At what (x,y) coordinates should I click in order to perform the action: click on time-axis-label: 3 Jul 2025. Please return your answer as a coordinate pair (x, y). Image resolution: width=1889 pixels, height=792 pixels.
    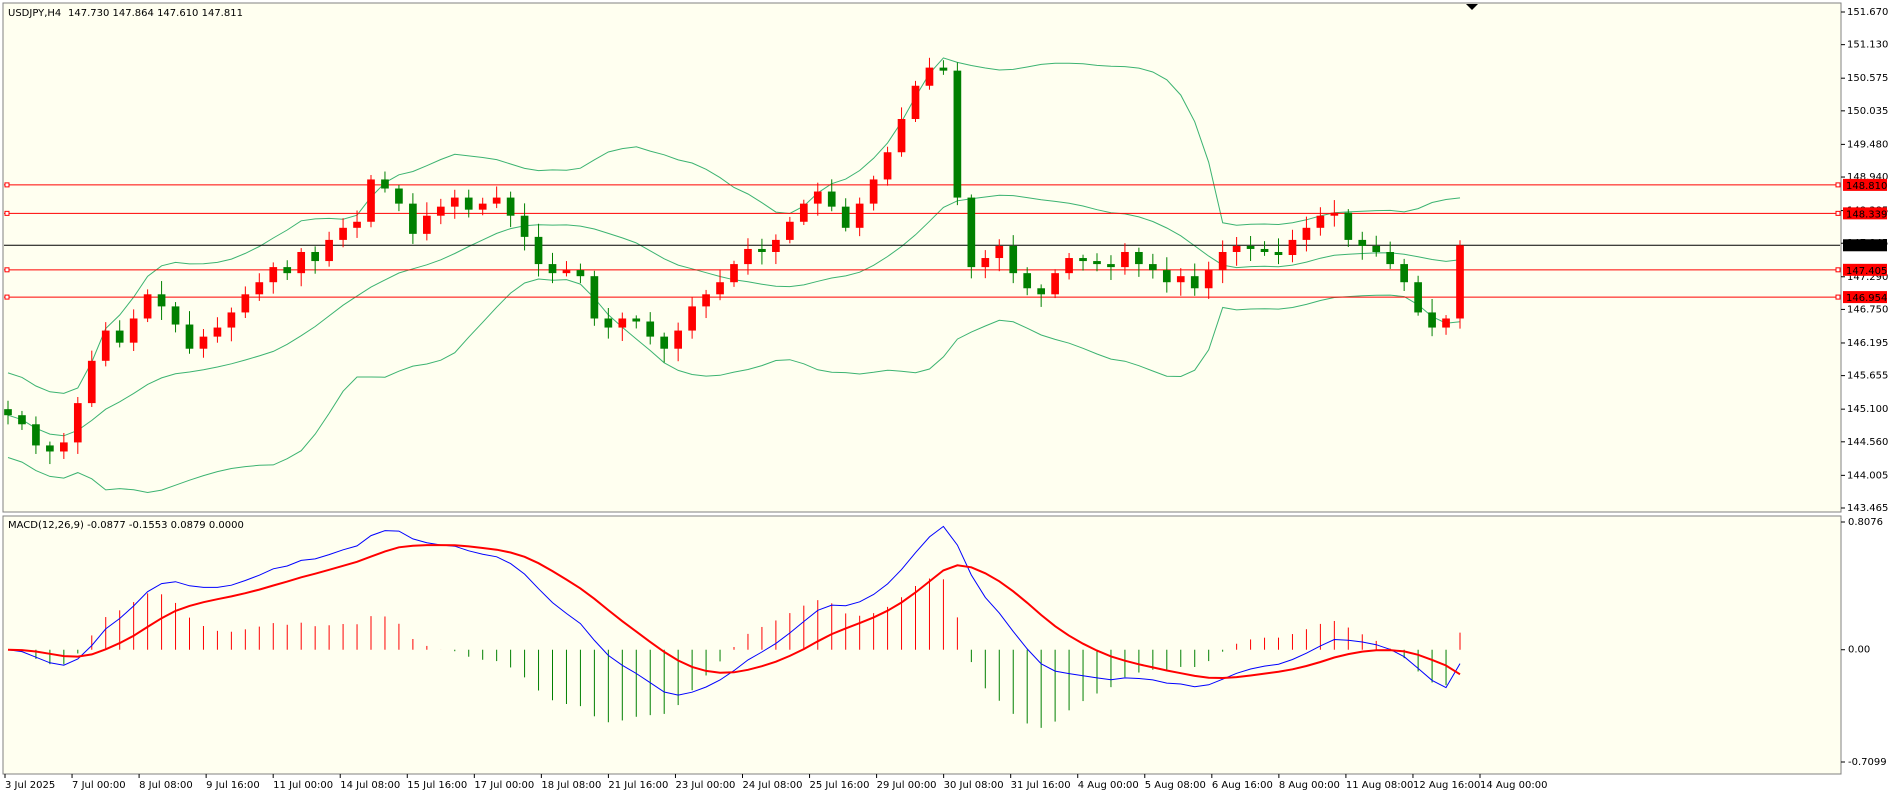
    Looking at the image, I should click on (30, 785).